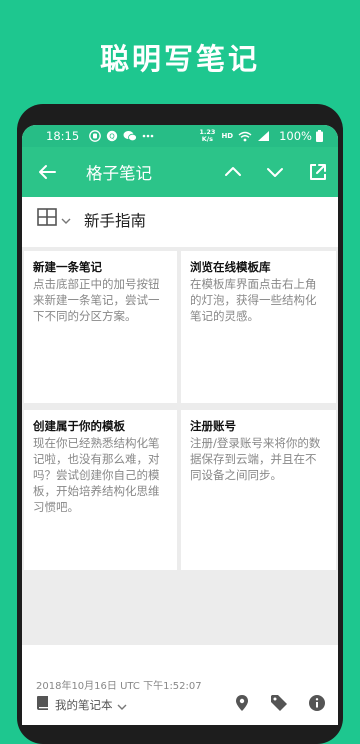  I want to click on note-bottom-bar: 我的笔记本, so click(181, 705).